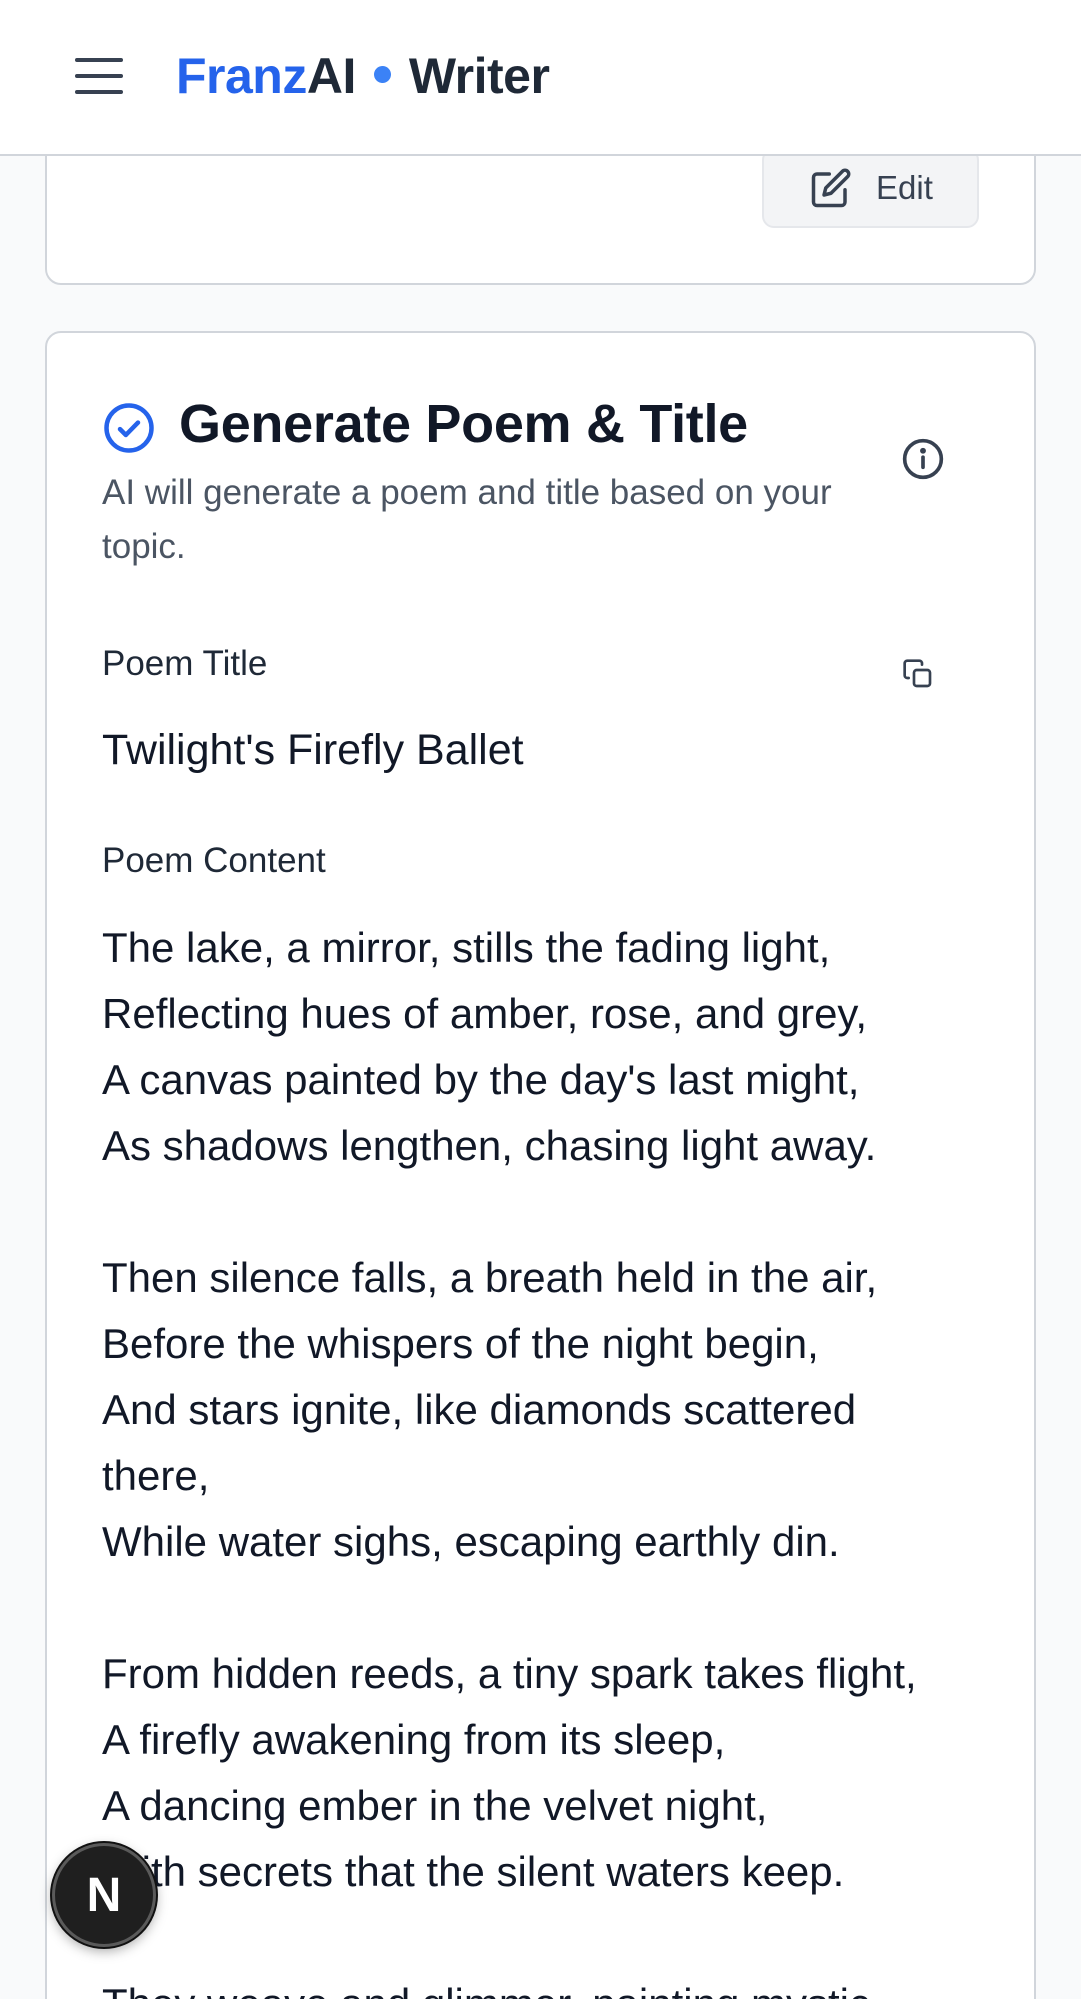 The height and width of the screenshot is (1999, 1081). Describe the element at coordinates (363, 76) in the screenshot. I see `brand-logo: FranzAI Writer` at that location.